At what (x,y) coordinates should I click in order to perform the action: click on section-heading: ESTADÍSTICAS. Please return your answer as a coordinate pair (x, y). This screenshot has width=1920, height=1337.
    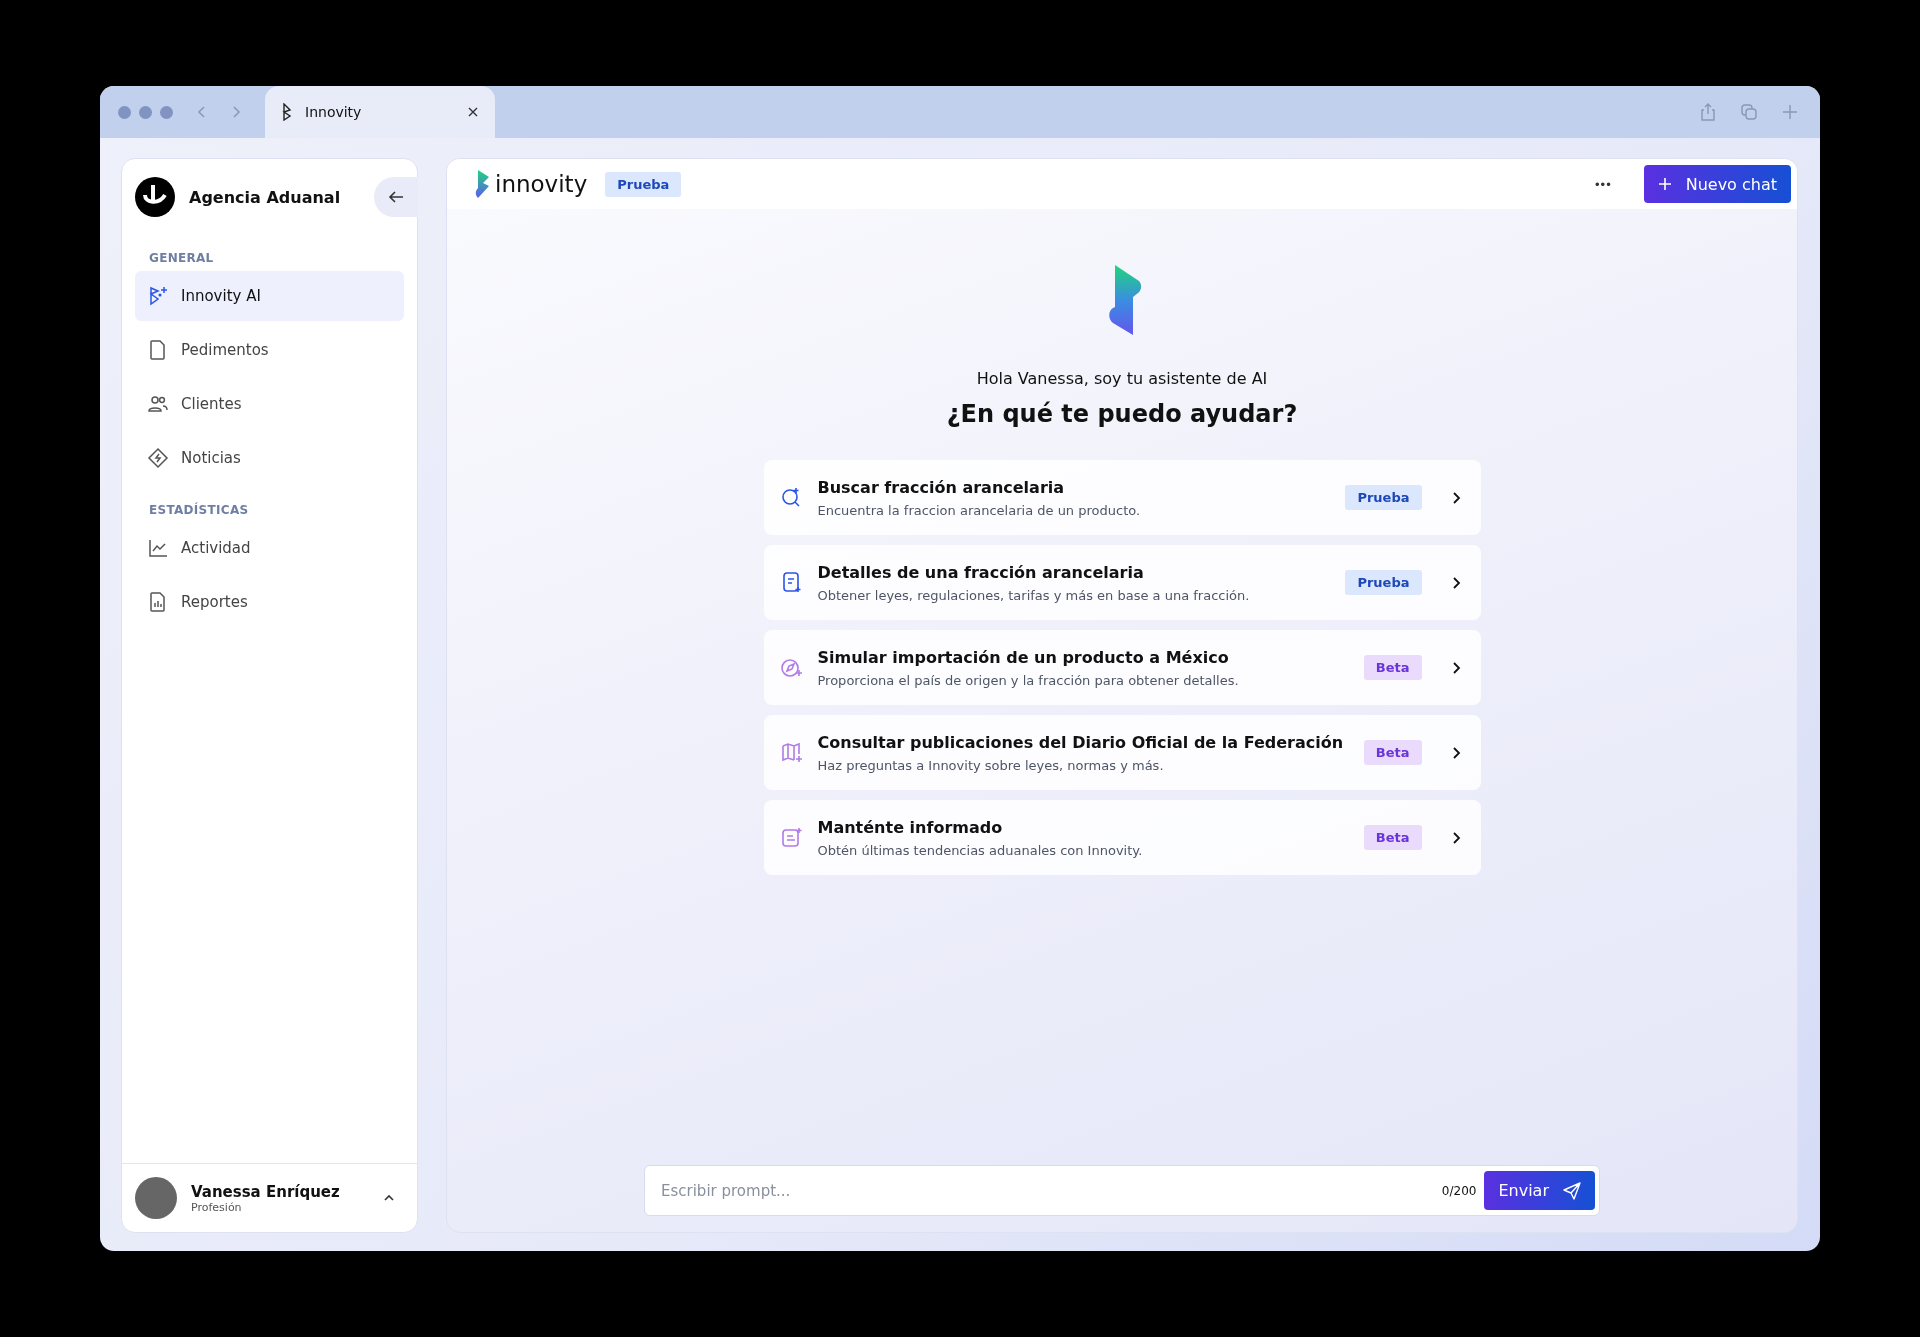
    Looking at the image, I should click on (199, 511).